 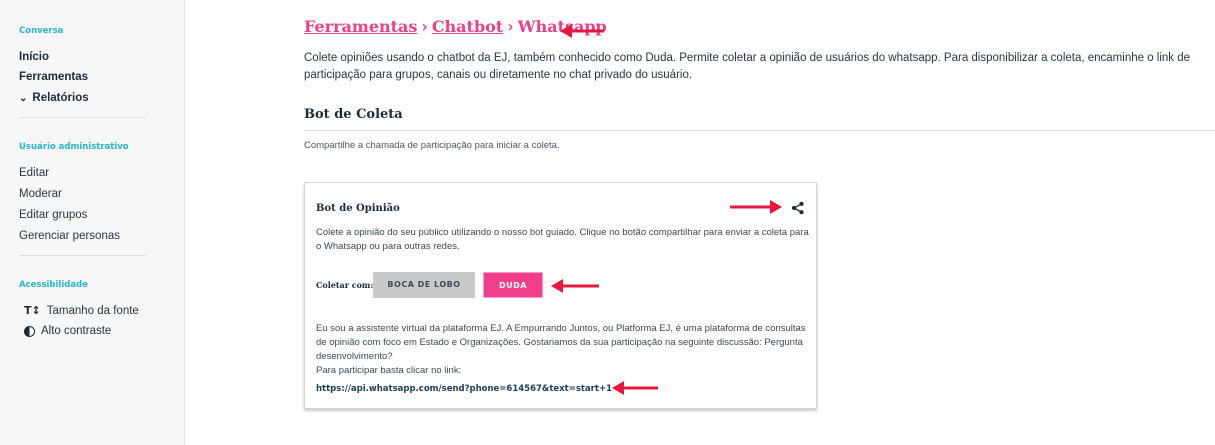 I want to click on sidebar-item-tamanho-fonte: T↕ Tamanho da fonte, so click(x=81, y=310).